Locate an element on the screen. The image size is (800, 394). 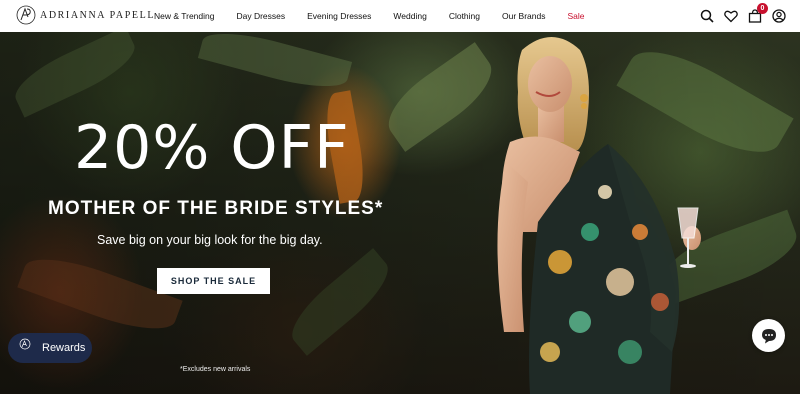
nav-item-evening-dresses: Evening Dresses is located at coordinates (339, 16).